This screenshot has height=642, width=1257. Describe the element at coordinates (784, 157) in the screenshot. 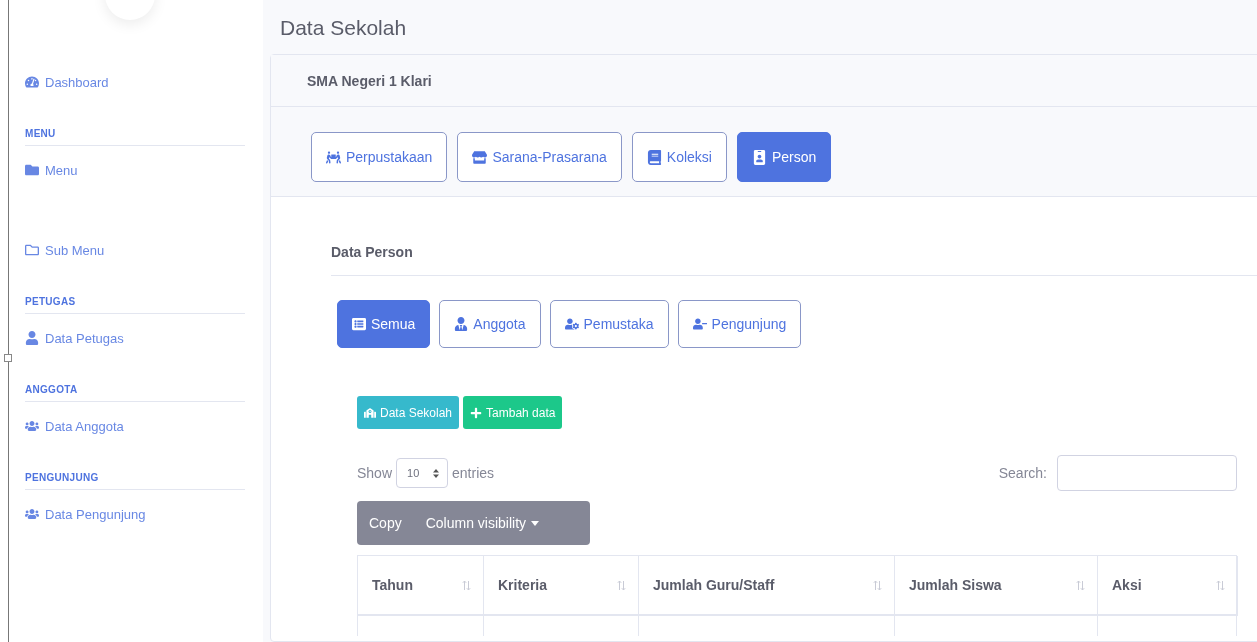

I see `tab: Person` at that location.